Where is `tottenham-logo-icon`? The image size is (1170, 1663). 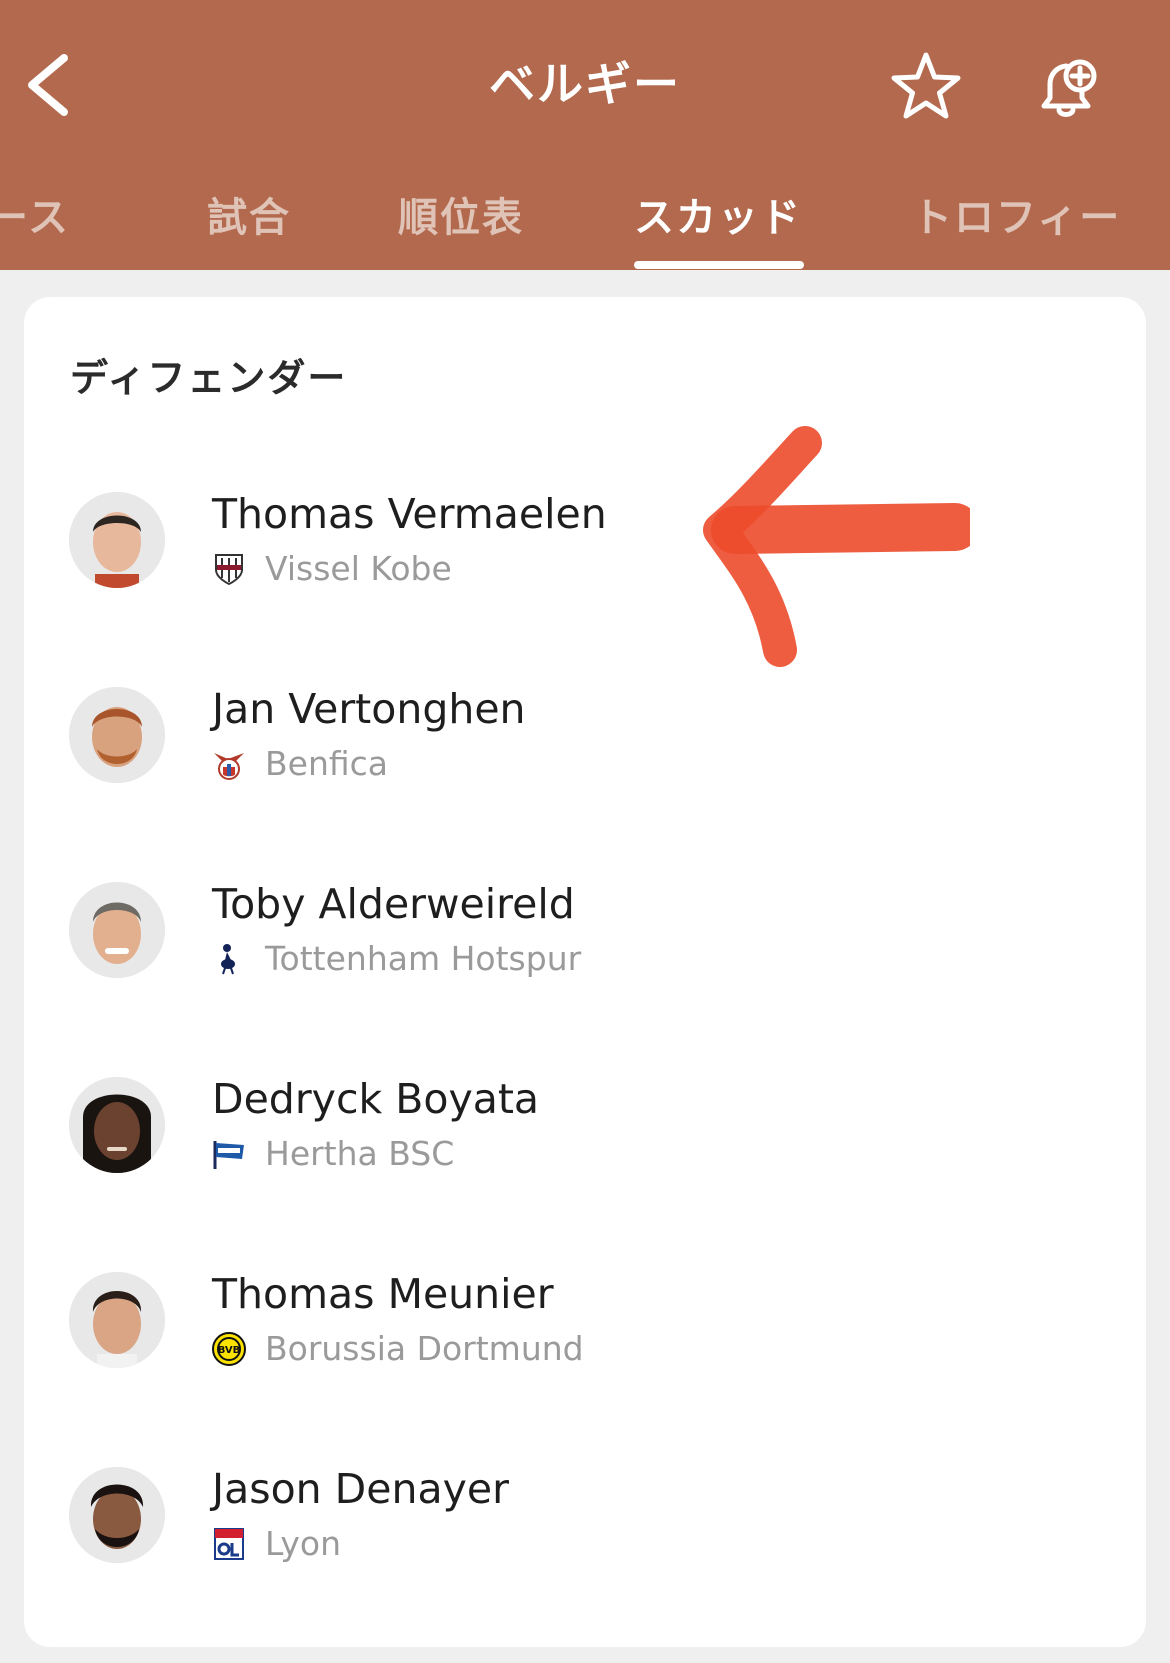
tottenham-logo-icon is located at coordinates (229, 959).